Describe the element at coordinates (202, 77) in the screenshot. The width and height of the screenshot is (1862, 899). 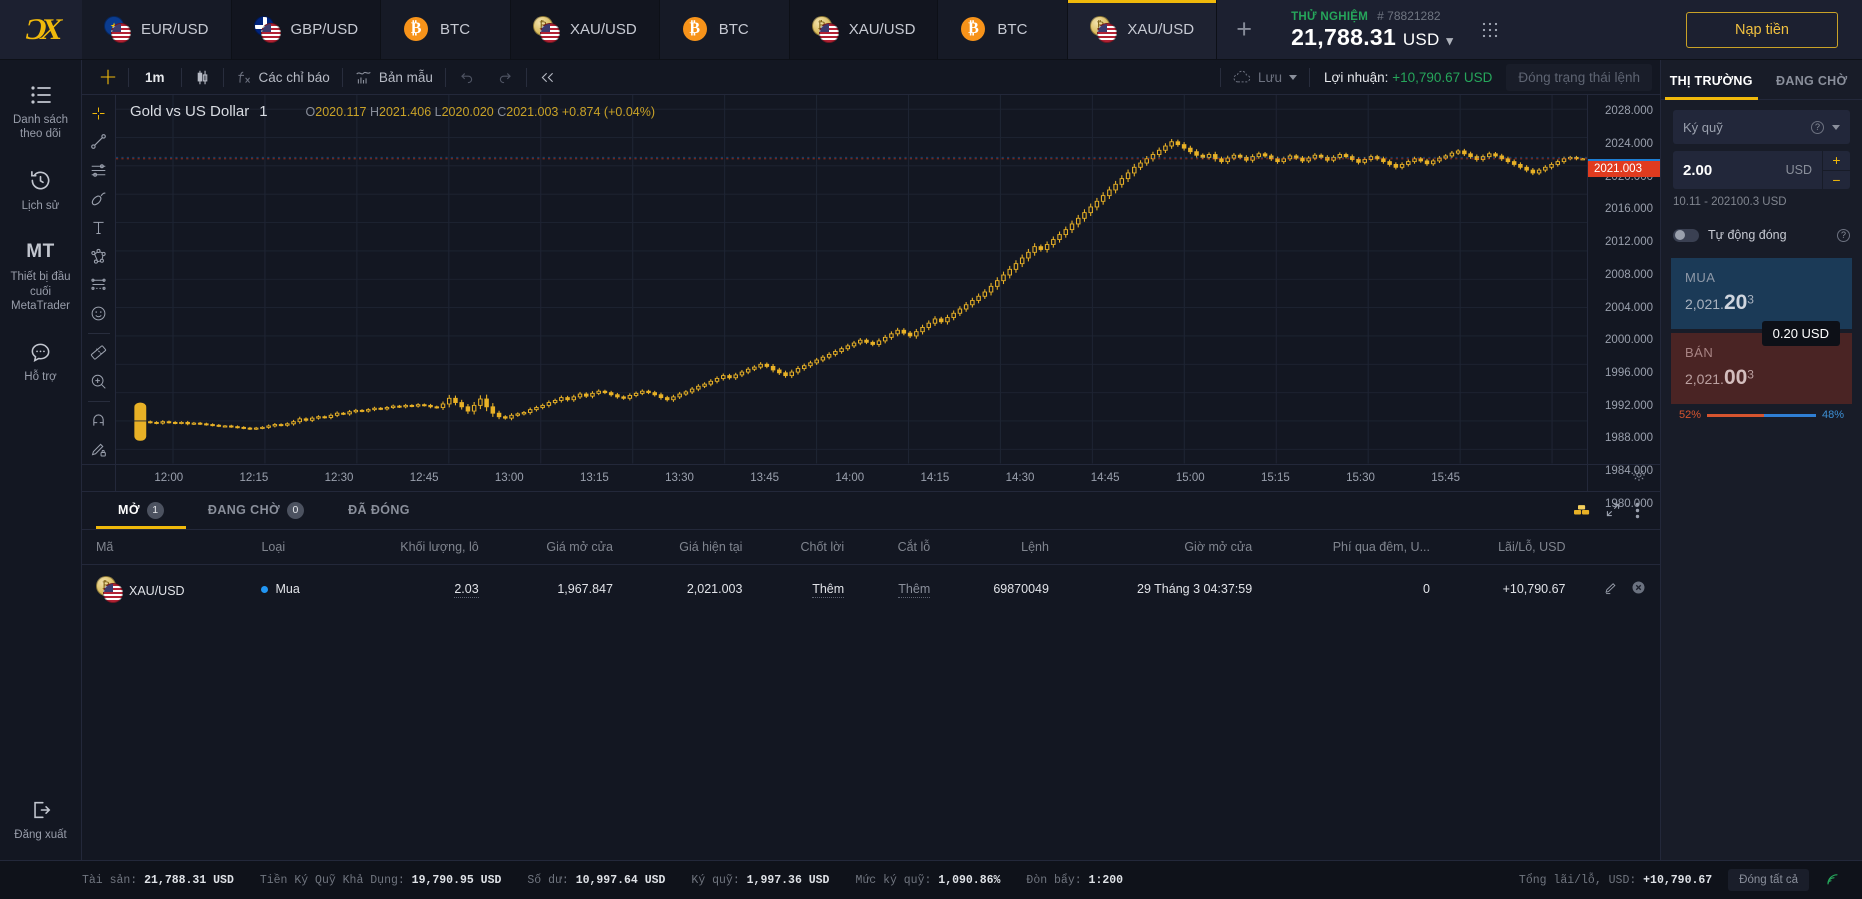
I see `candlestick-type-icon` at that location.